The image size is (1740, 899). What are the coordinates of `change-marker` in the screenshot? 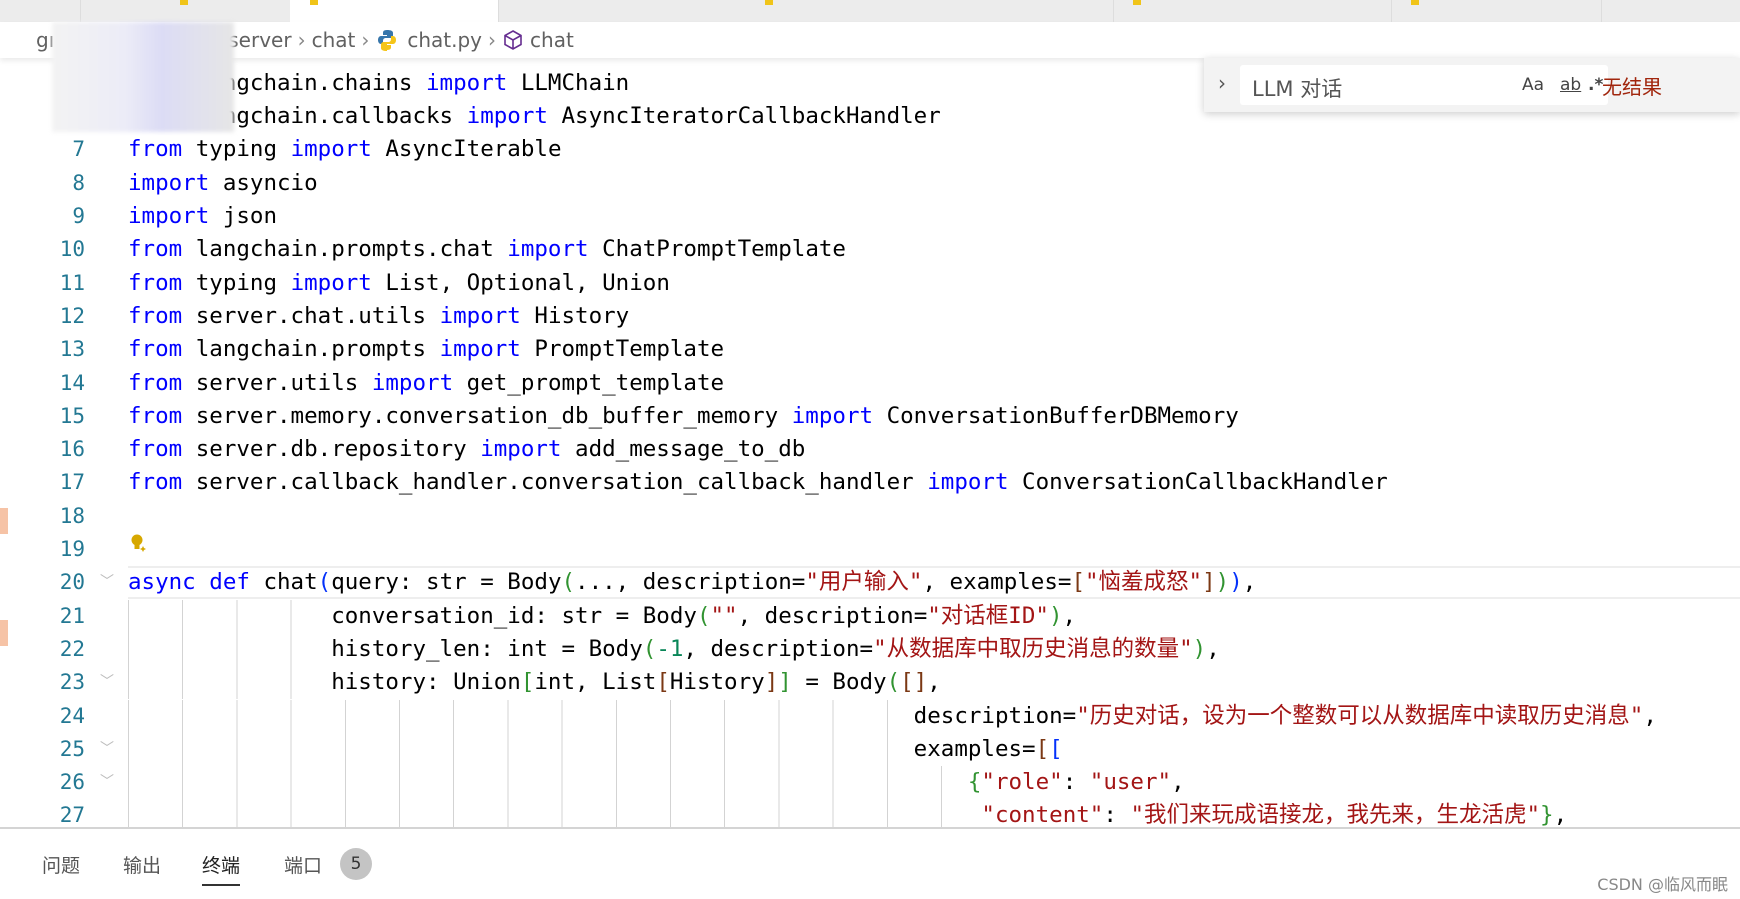 It's located at (4, 521).